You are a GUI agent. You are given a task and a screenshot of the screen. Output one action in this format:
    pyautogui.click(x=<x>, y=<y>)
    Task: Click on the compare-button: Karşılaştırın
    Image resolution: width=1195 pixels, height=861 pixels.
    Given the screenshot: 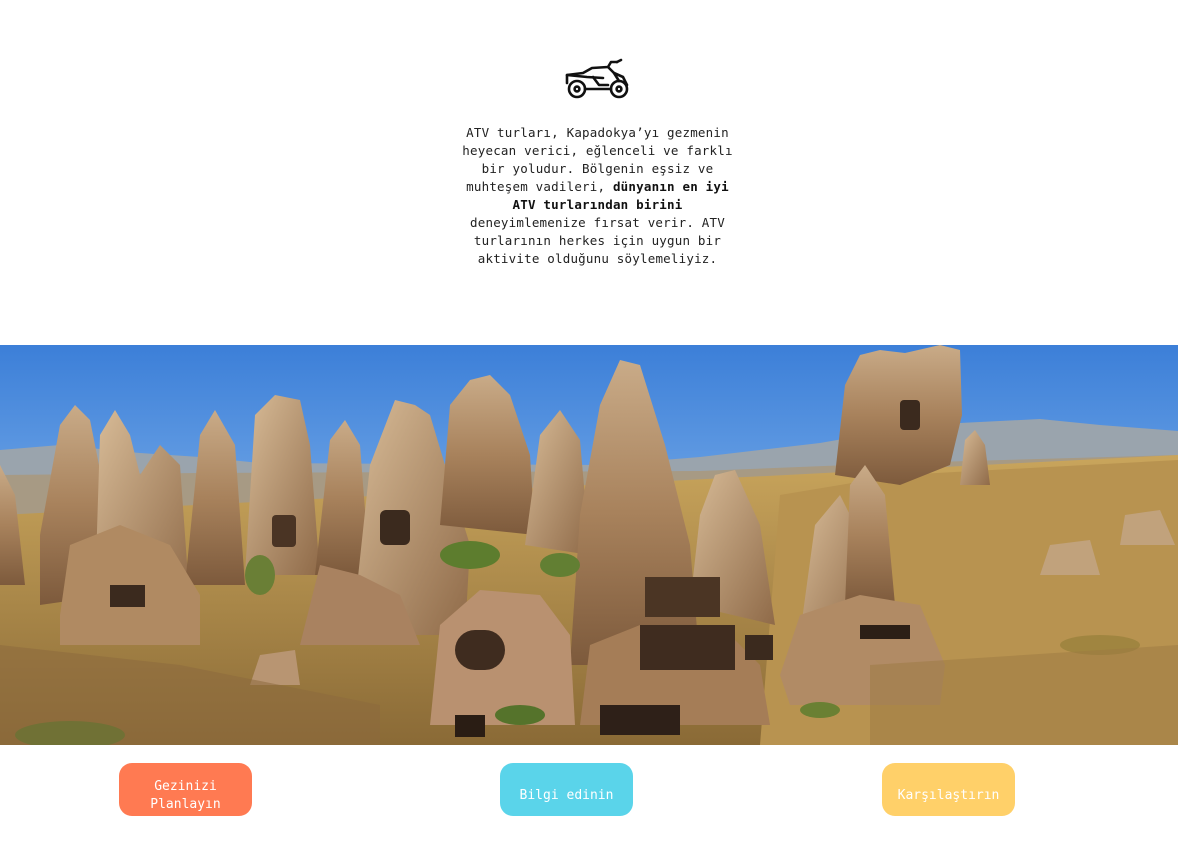 What is the action you would take?
    pyautogui.click(x=948, y=789)
    